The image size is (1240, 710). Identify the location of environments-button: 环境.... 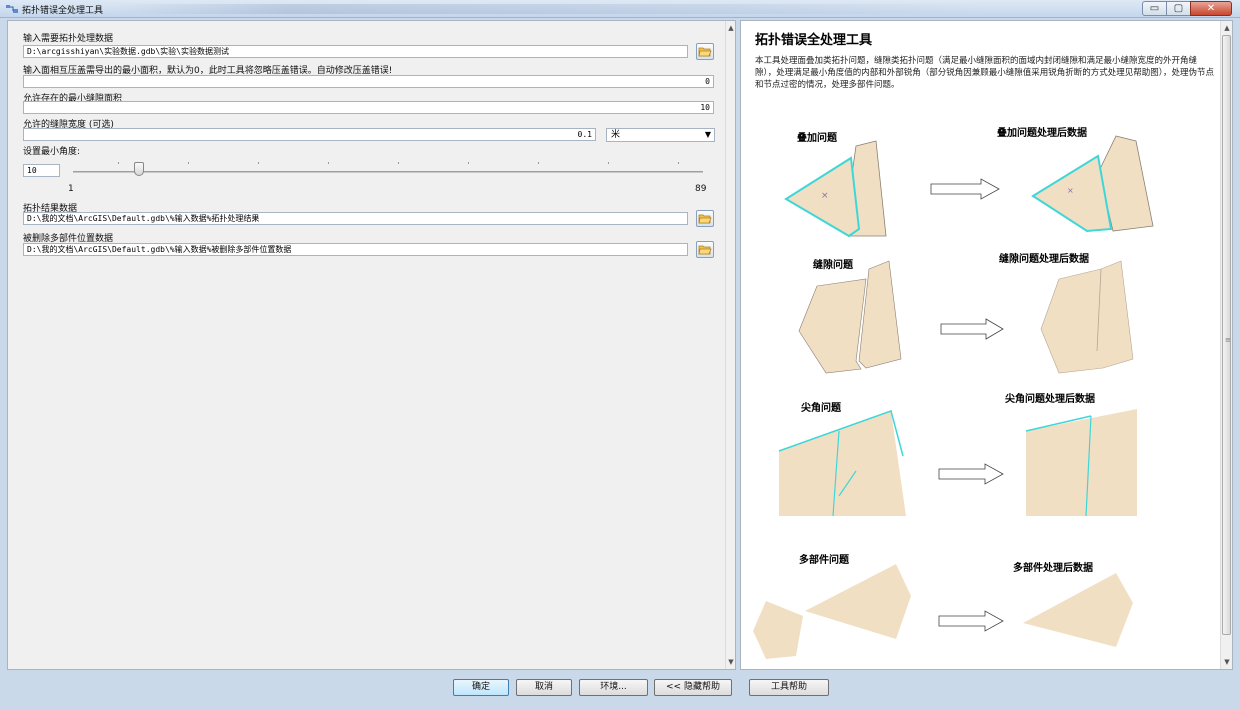
(613, 687).